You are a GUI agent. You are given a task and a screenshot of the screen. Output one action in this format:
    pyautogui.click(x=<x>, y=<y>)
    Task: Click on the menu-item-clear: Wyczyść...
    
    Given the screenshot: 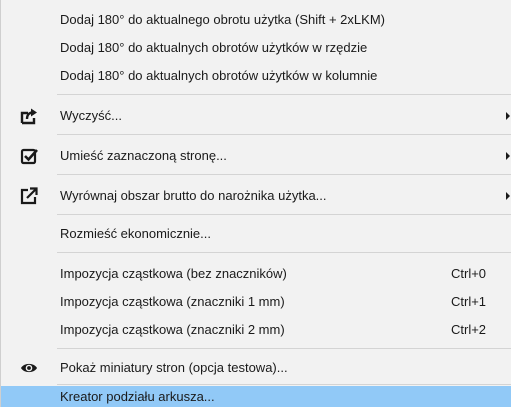 What is the action you would take?
    pyautogui.click(x=256, y=116)
    